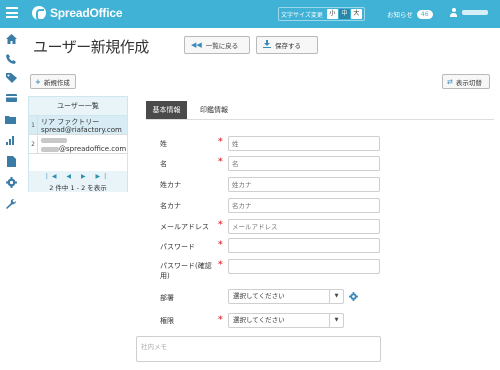 This screenshot has width=500, height=370. What do you see at coordinates (39, 13) in the screenshot?
I see `logo-mark-icon` at bounding box center [39, 13].